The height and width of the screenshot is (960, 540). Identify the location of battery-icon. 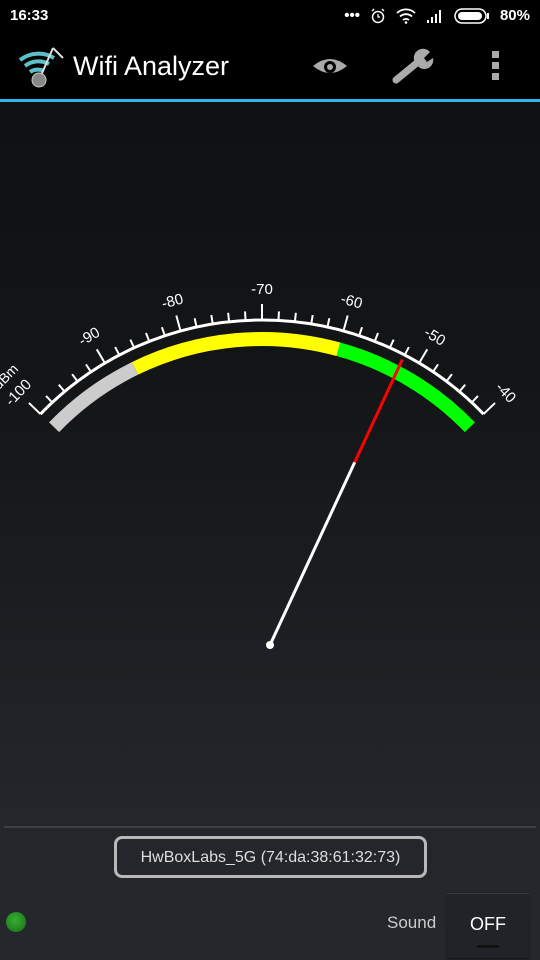
(471, 15).